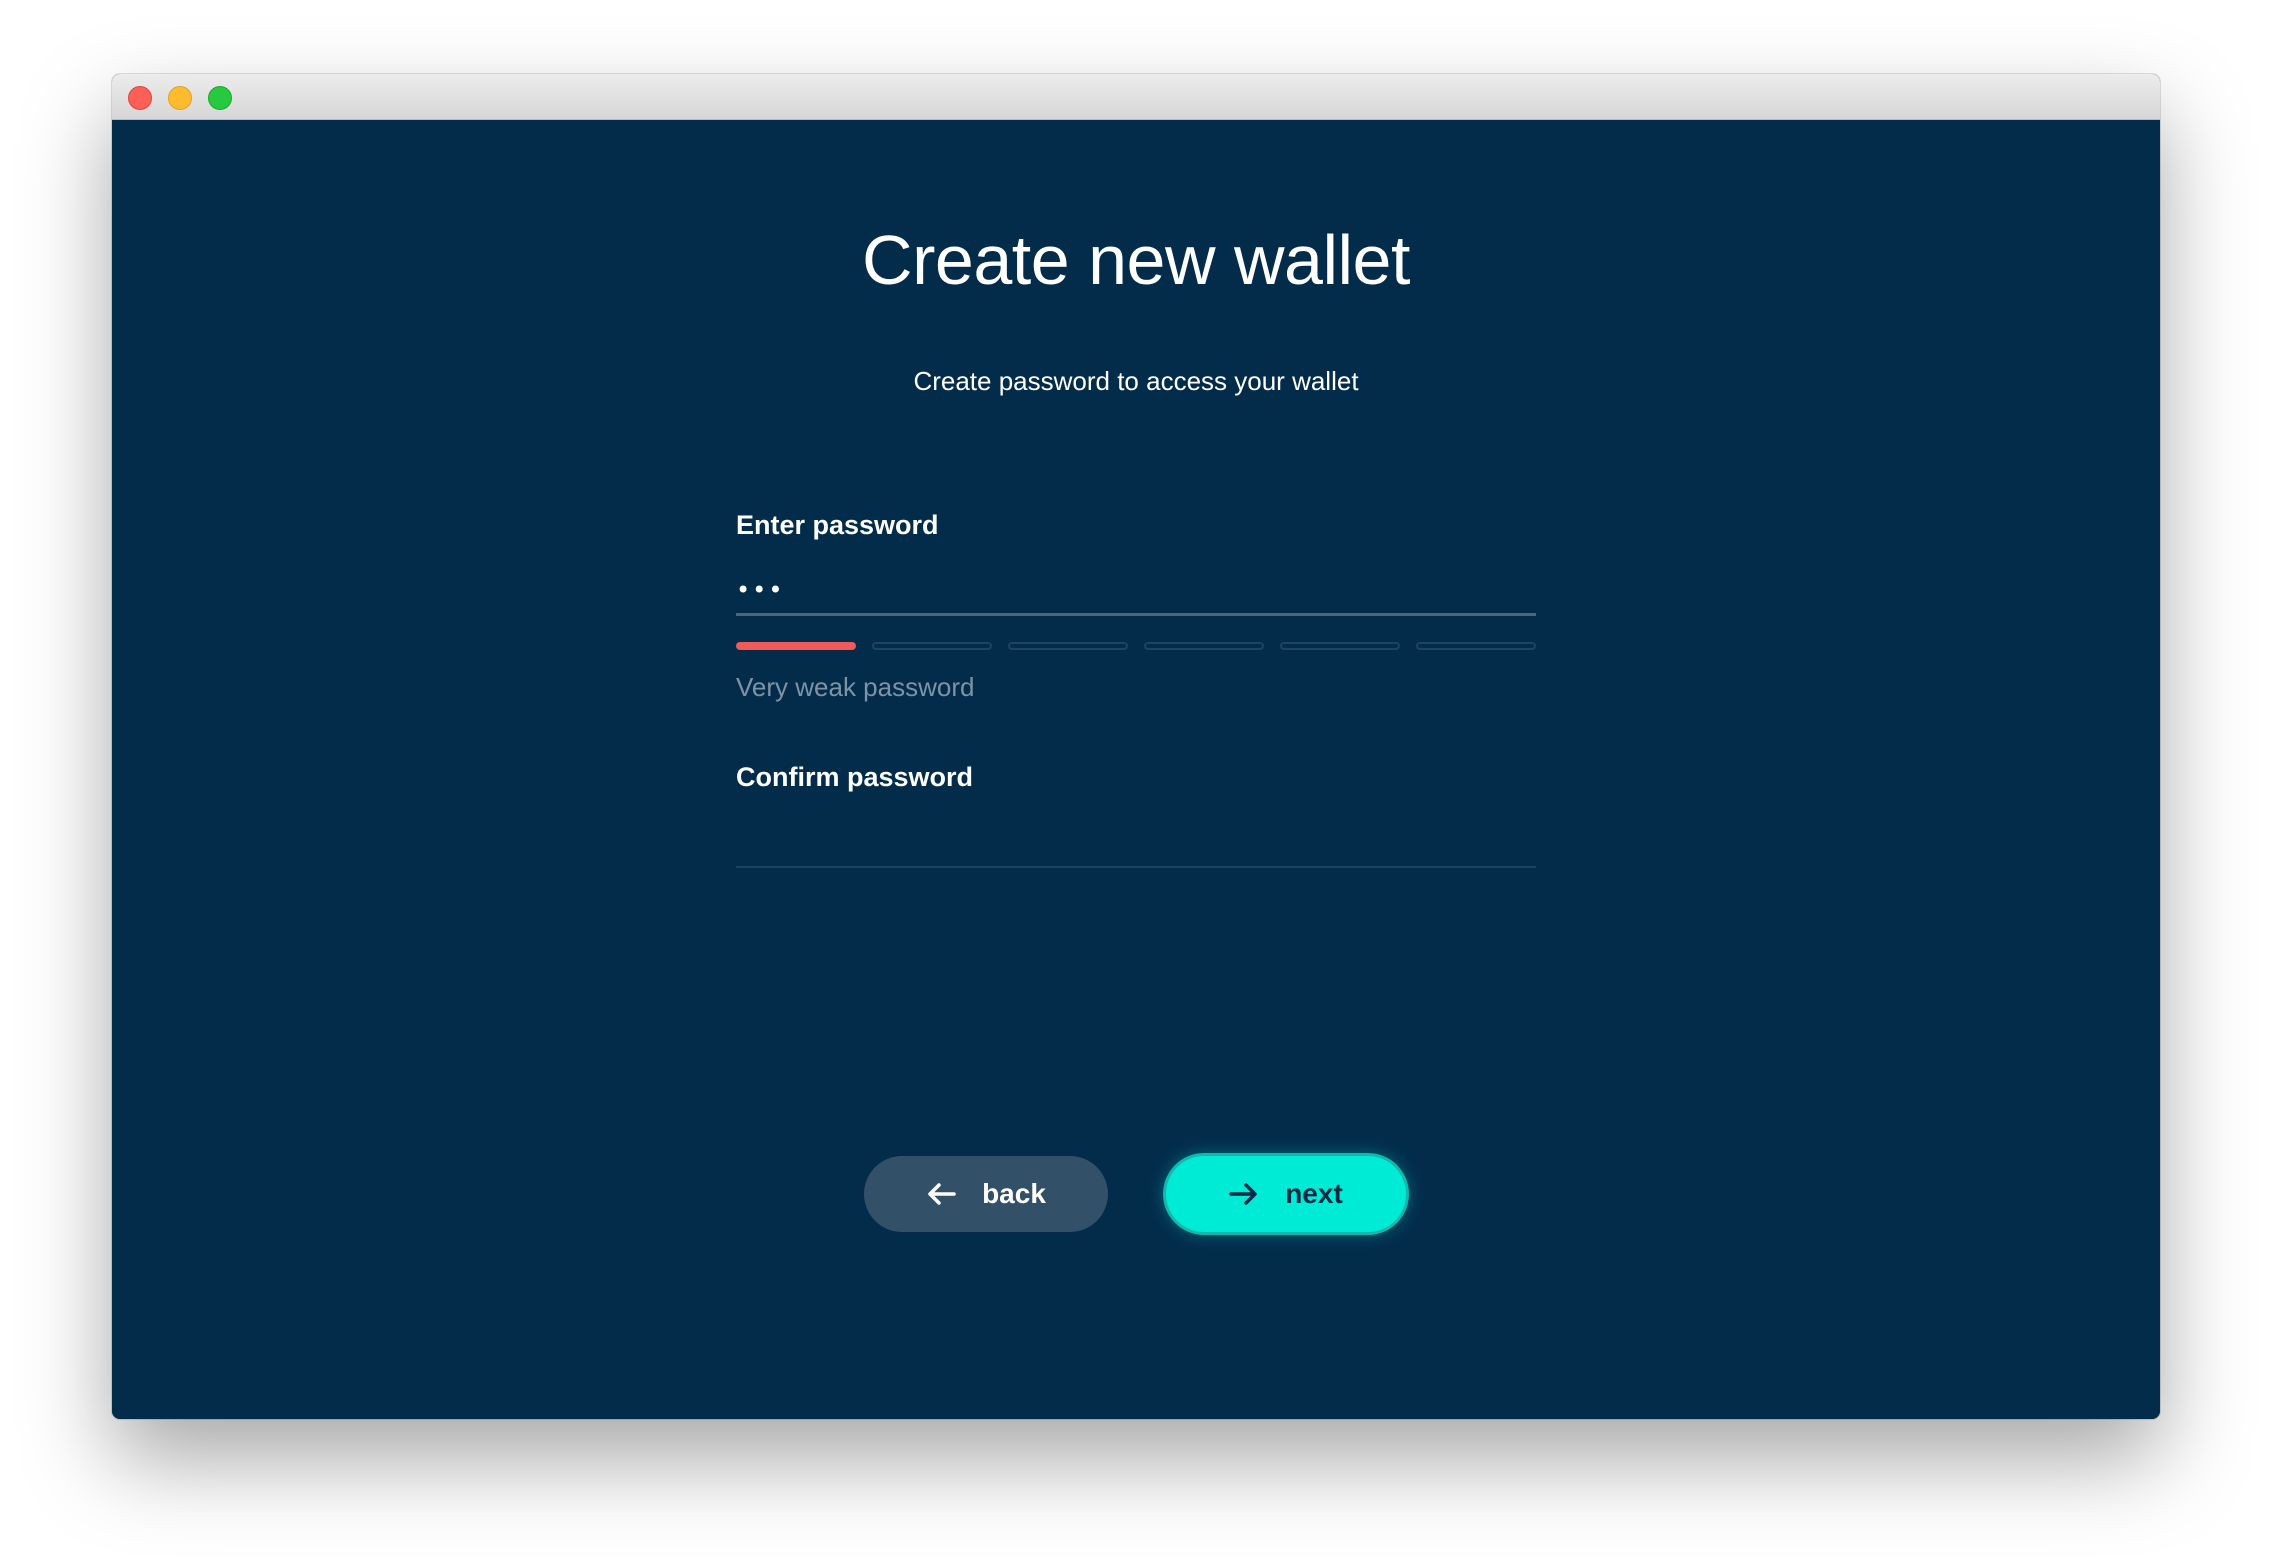 The image size is (2272, 1566). What do you see at coordinates (140, 98) in the screenshot?
I see `window-close-button` at bounding box center [140, 98].